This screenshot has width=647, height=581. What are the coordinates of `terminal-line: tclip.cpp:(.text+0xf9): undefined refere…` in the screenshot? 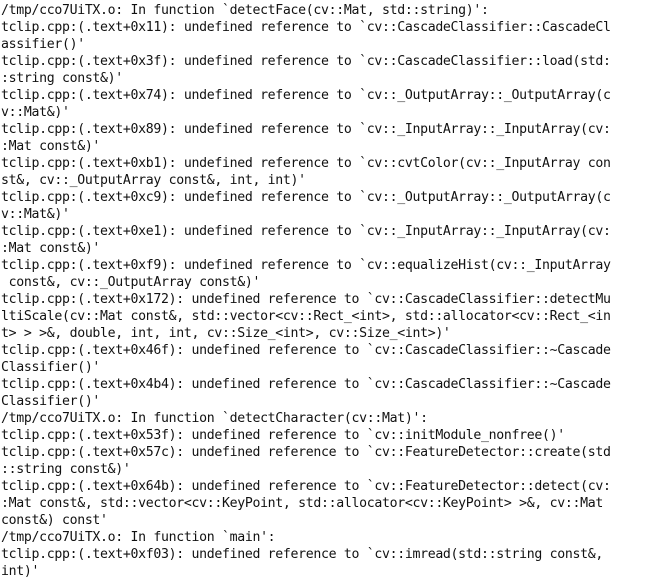 It's located at (306, 265).